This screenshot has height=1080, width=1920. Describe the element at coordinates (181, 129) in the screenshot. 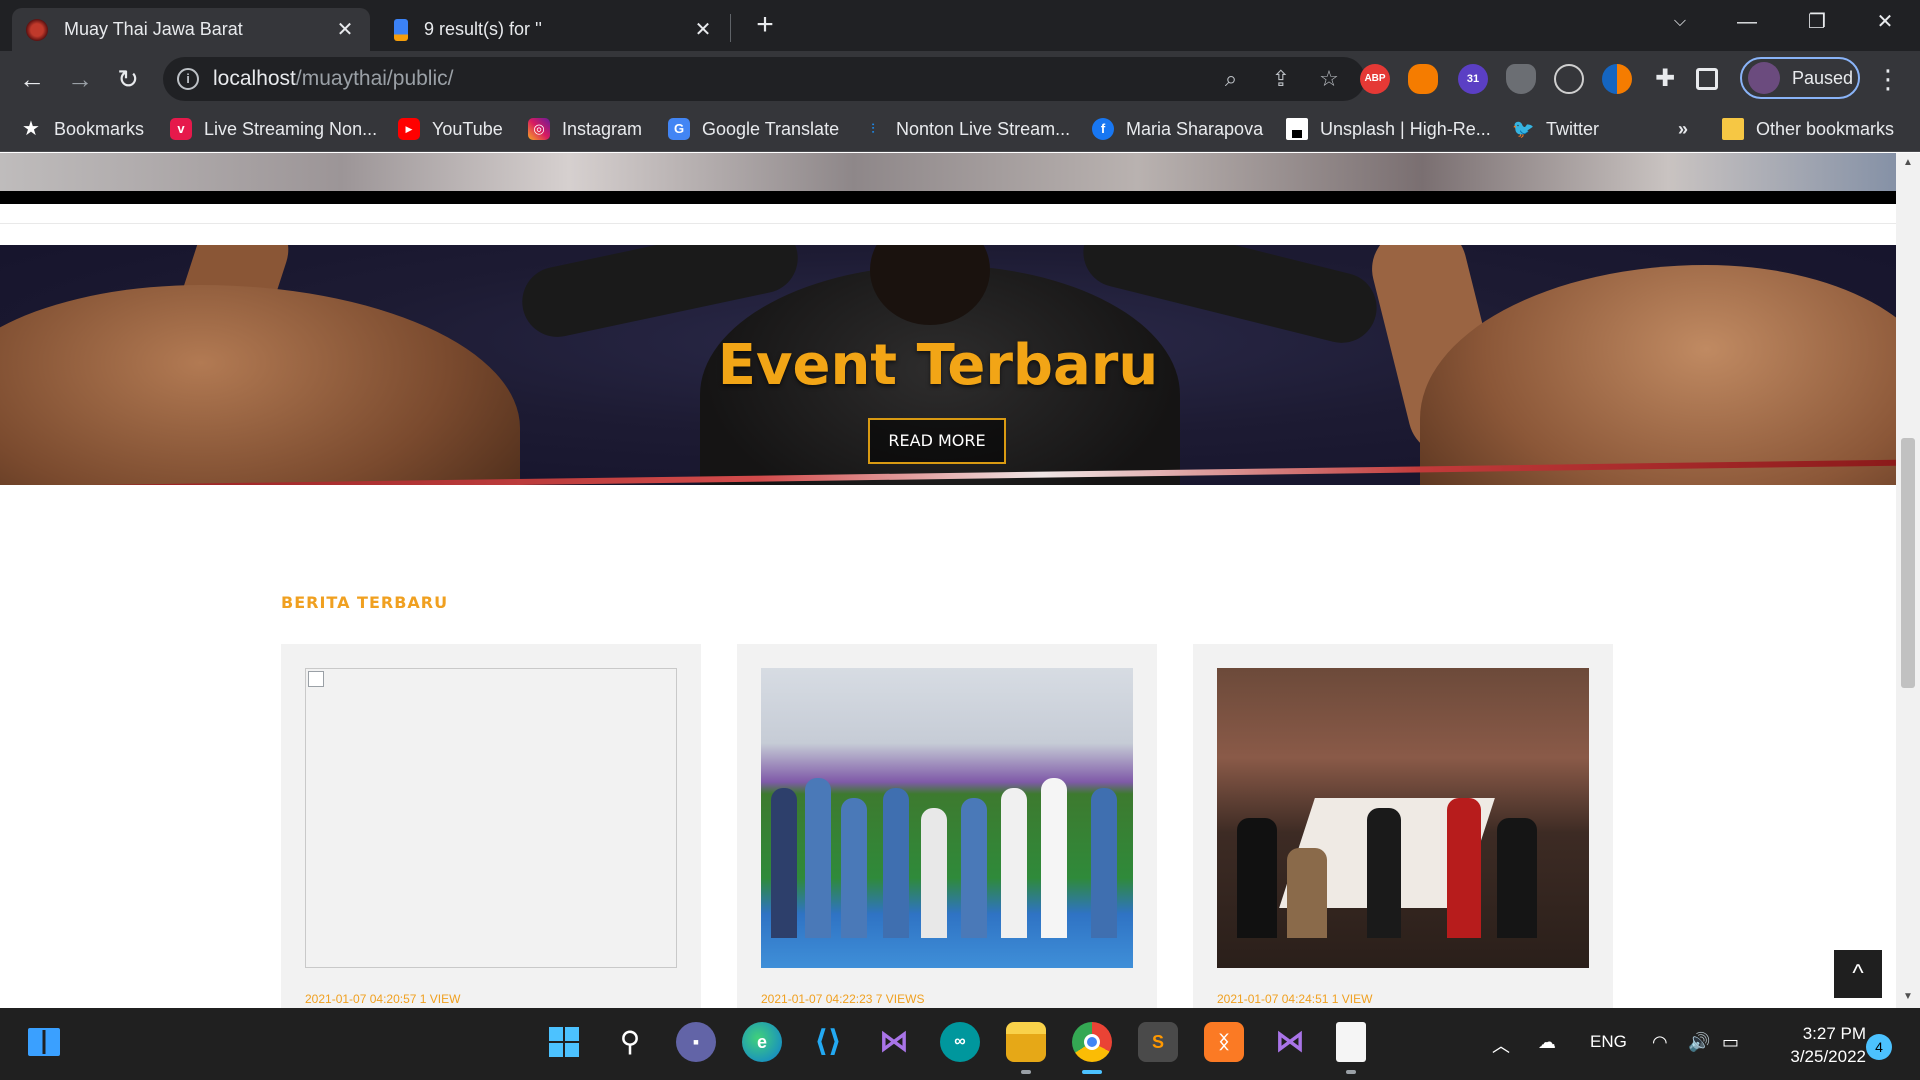

I see `vidio-icon: v` at that location.